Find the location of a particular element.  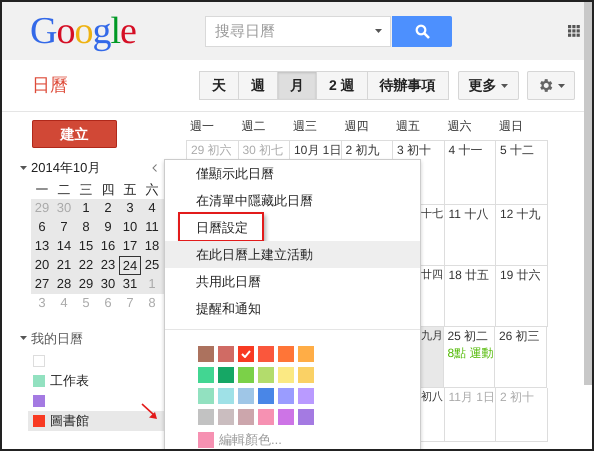

weekday-label: 五 is located at coordinates (130, 189).